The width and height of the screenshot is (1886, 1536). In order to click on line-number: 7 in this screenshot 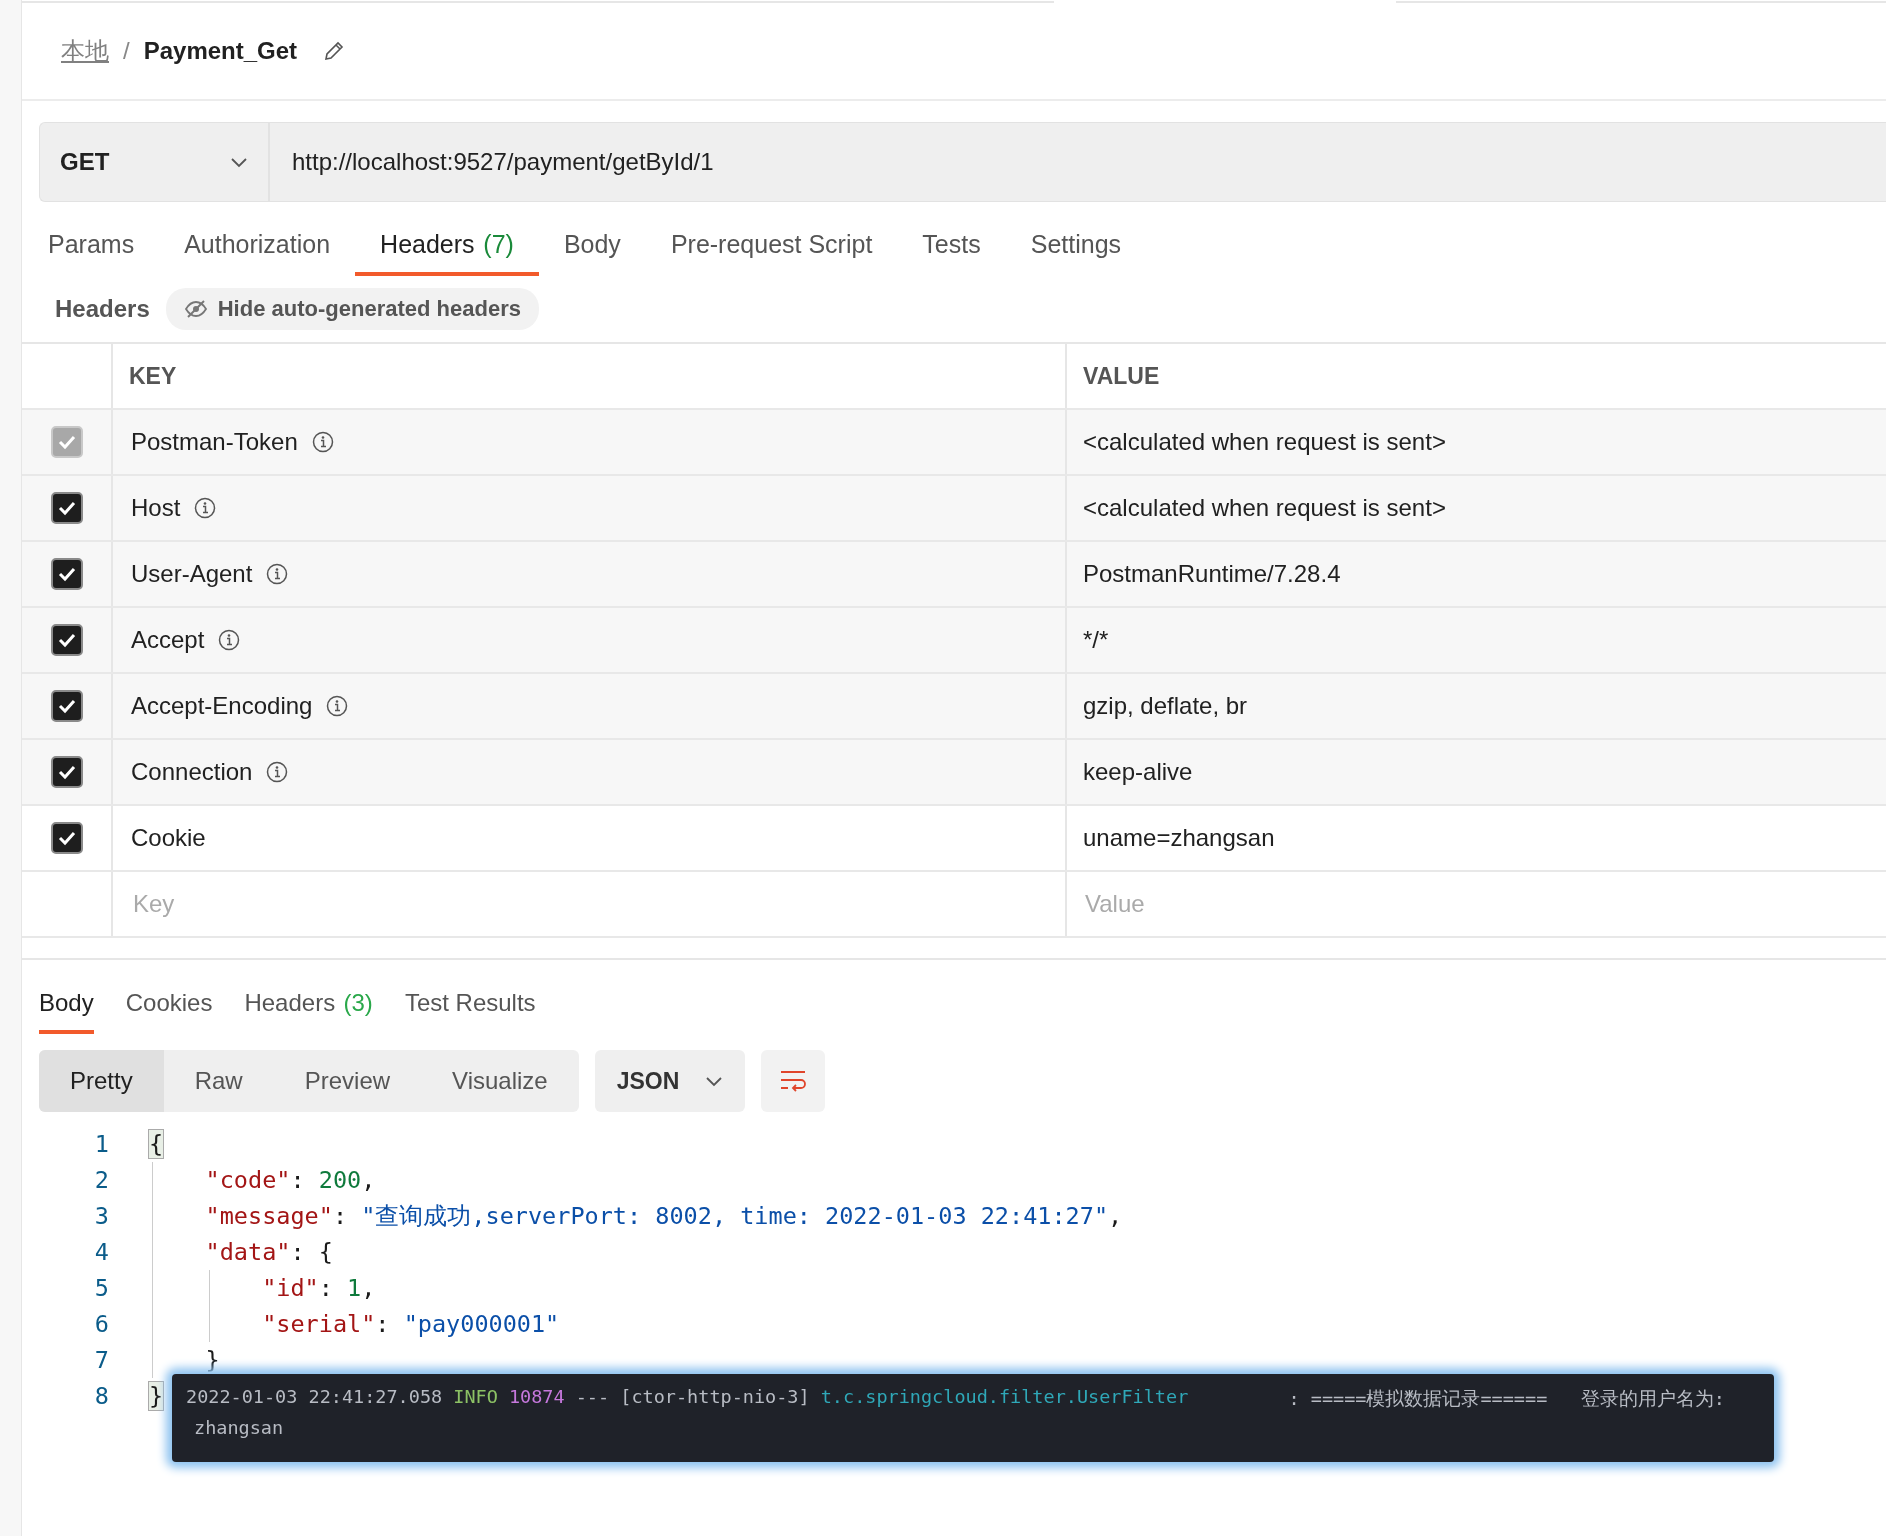, I will do `click(101, 1360)`.